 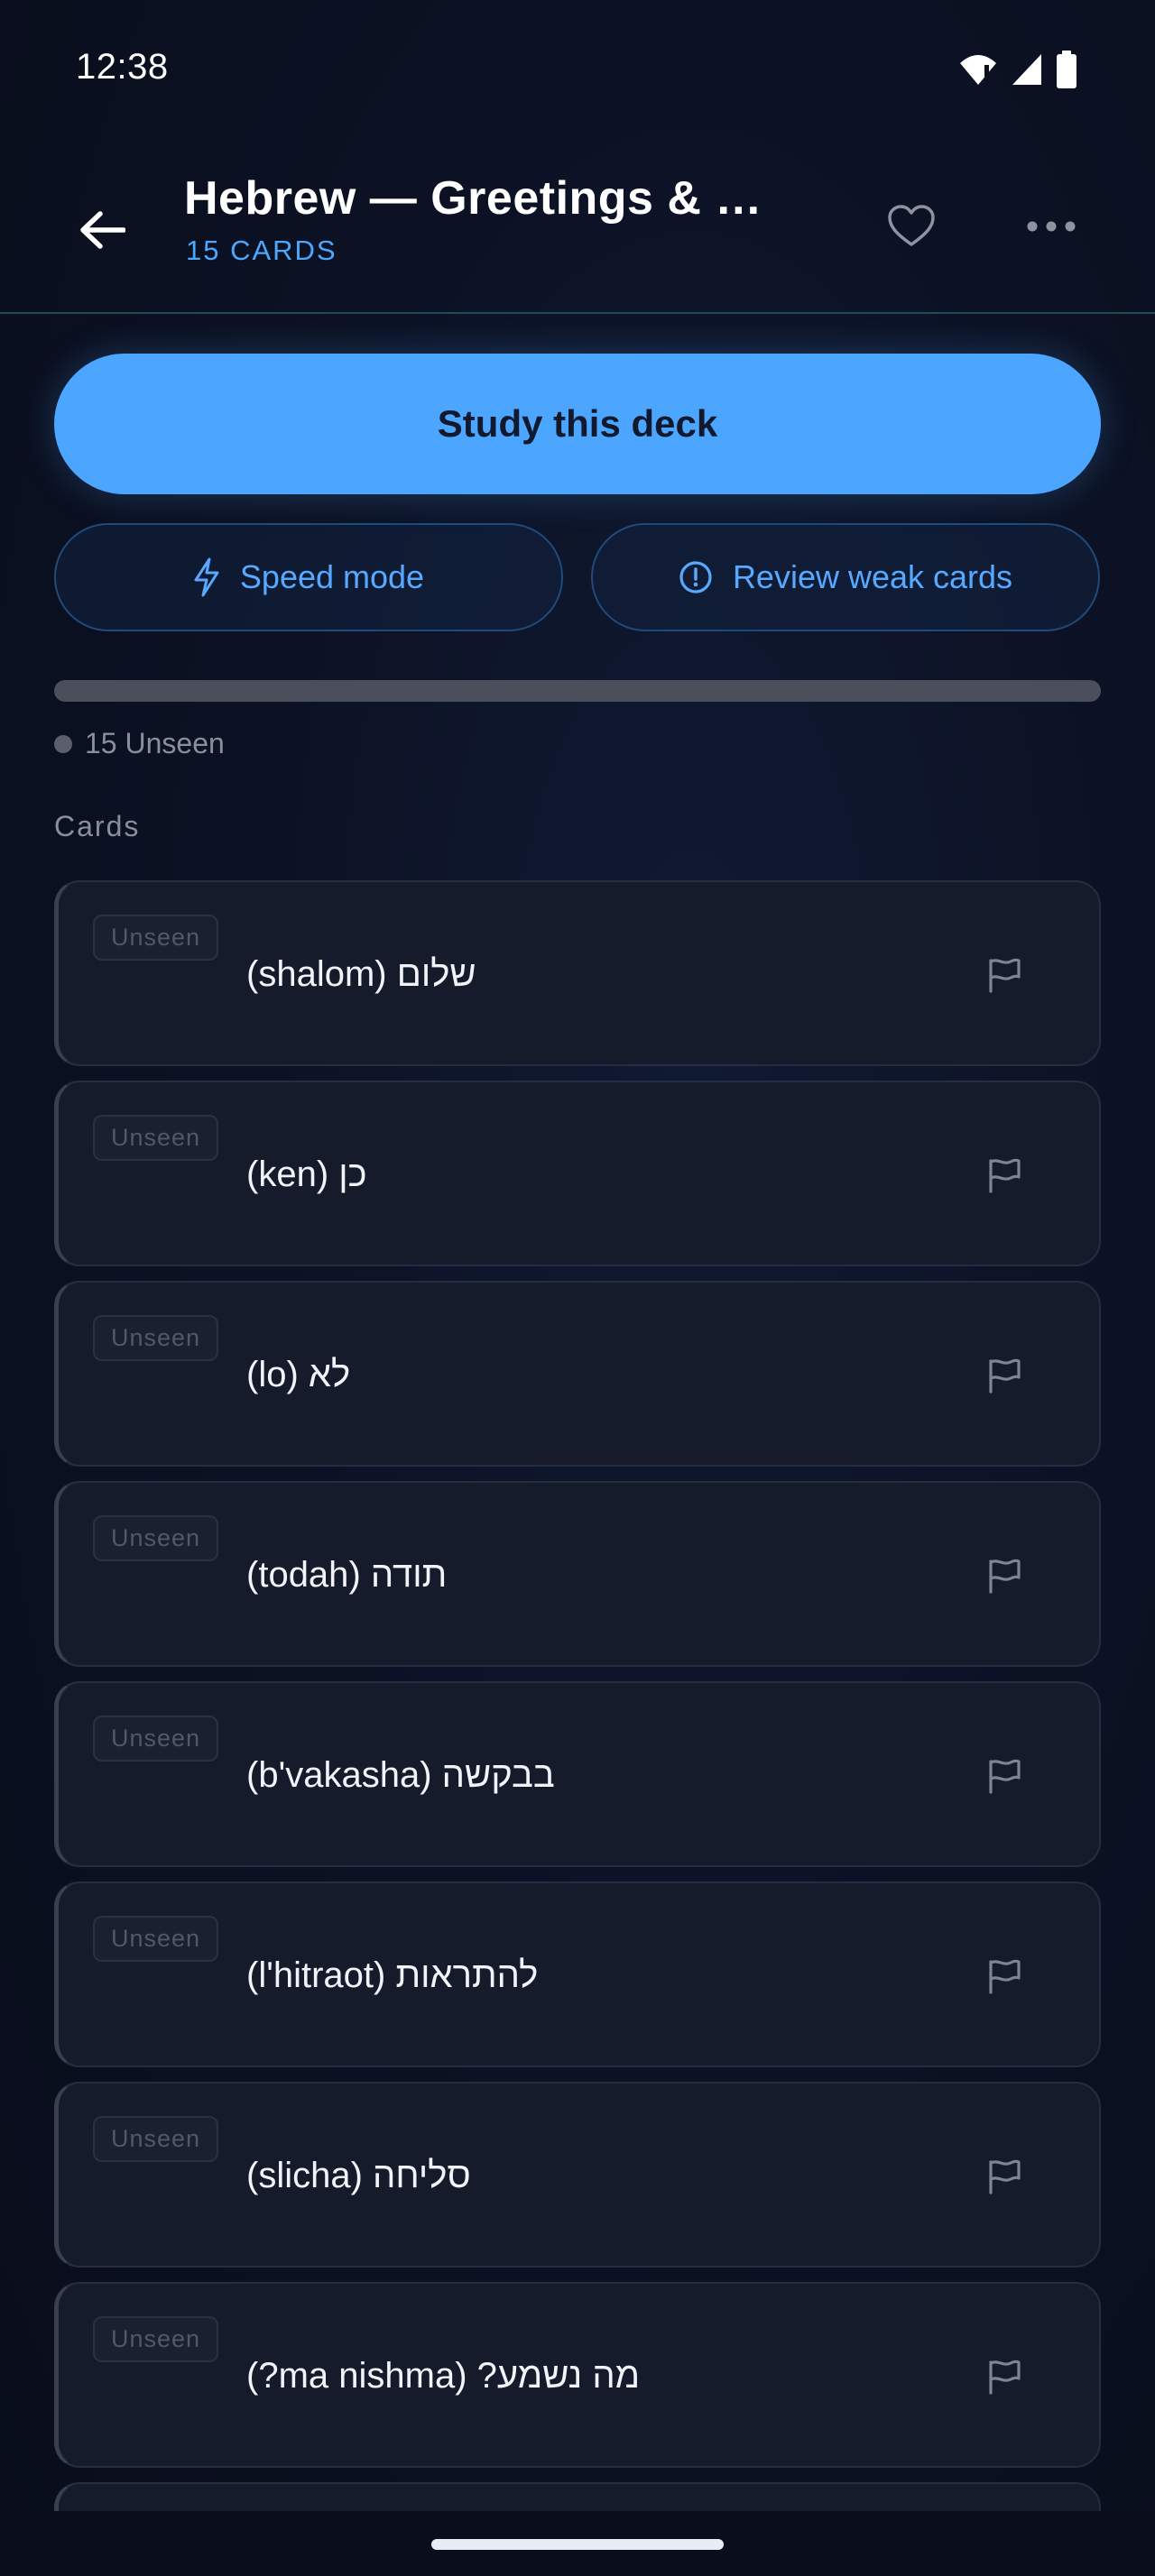 What do you see at coordinates (206, 577) in the screenshot?
I see `lightning-icon` at bounding box center [206, 577].